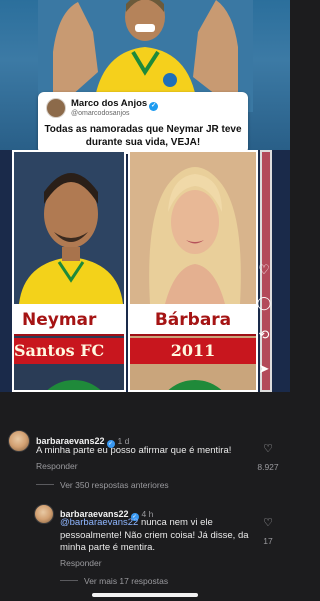 This screenshot has width=320, height=601. What do you see at coordinates (264, 303) in the screenshot?
I see `comment-icon: ◯` at bounding box center [264, 303].